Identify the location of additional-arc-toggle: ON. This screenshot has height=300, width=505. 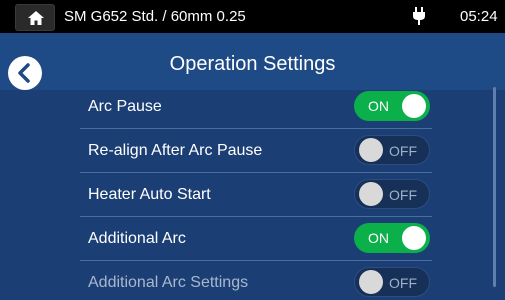
(392, 238).